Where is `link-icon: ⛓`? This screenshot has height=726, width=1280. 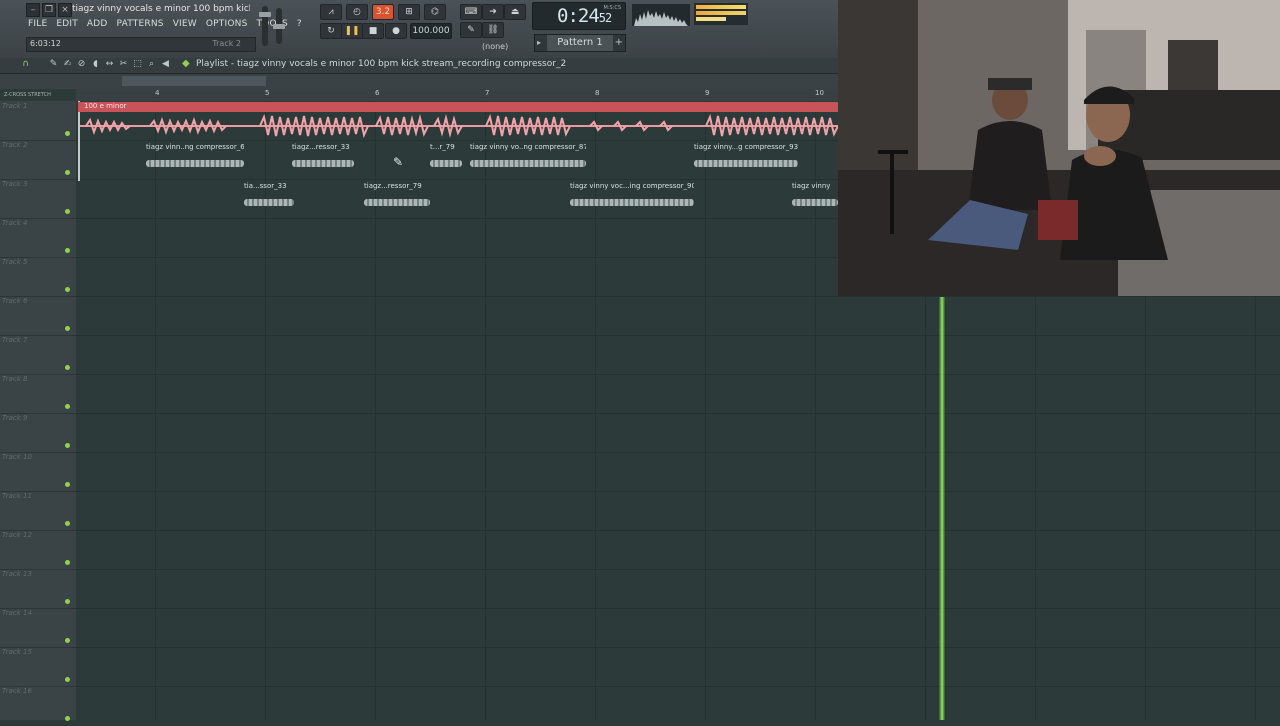 link-icon: ⛓ is located at coordinates (493, 30).